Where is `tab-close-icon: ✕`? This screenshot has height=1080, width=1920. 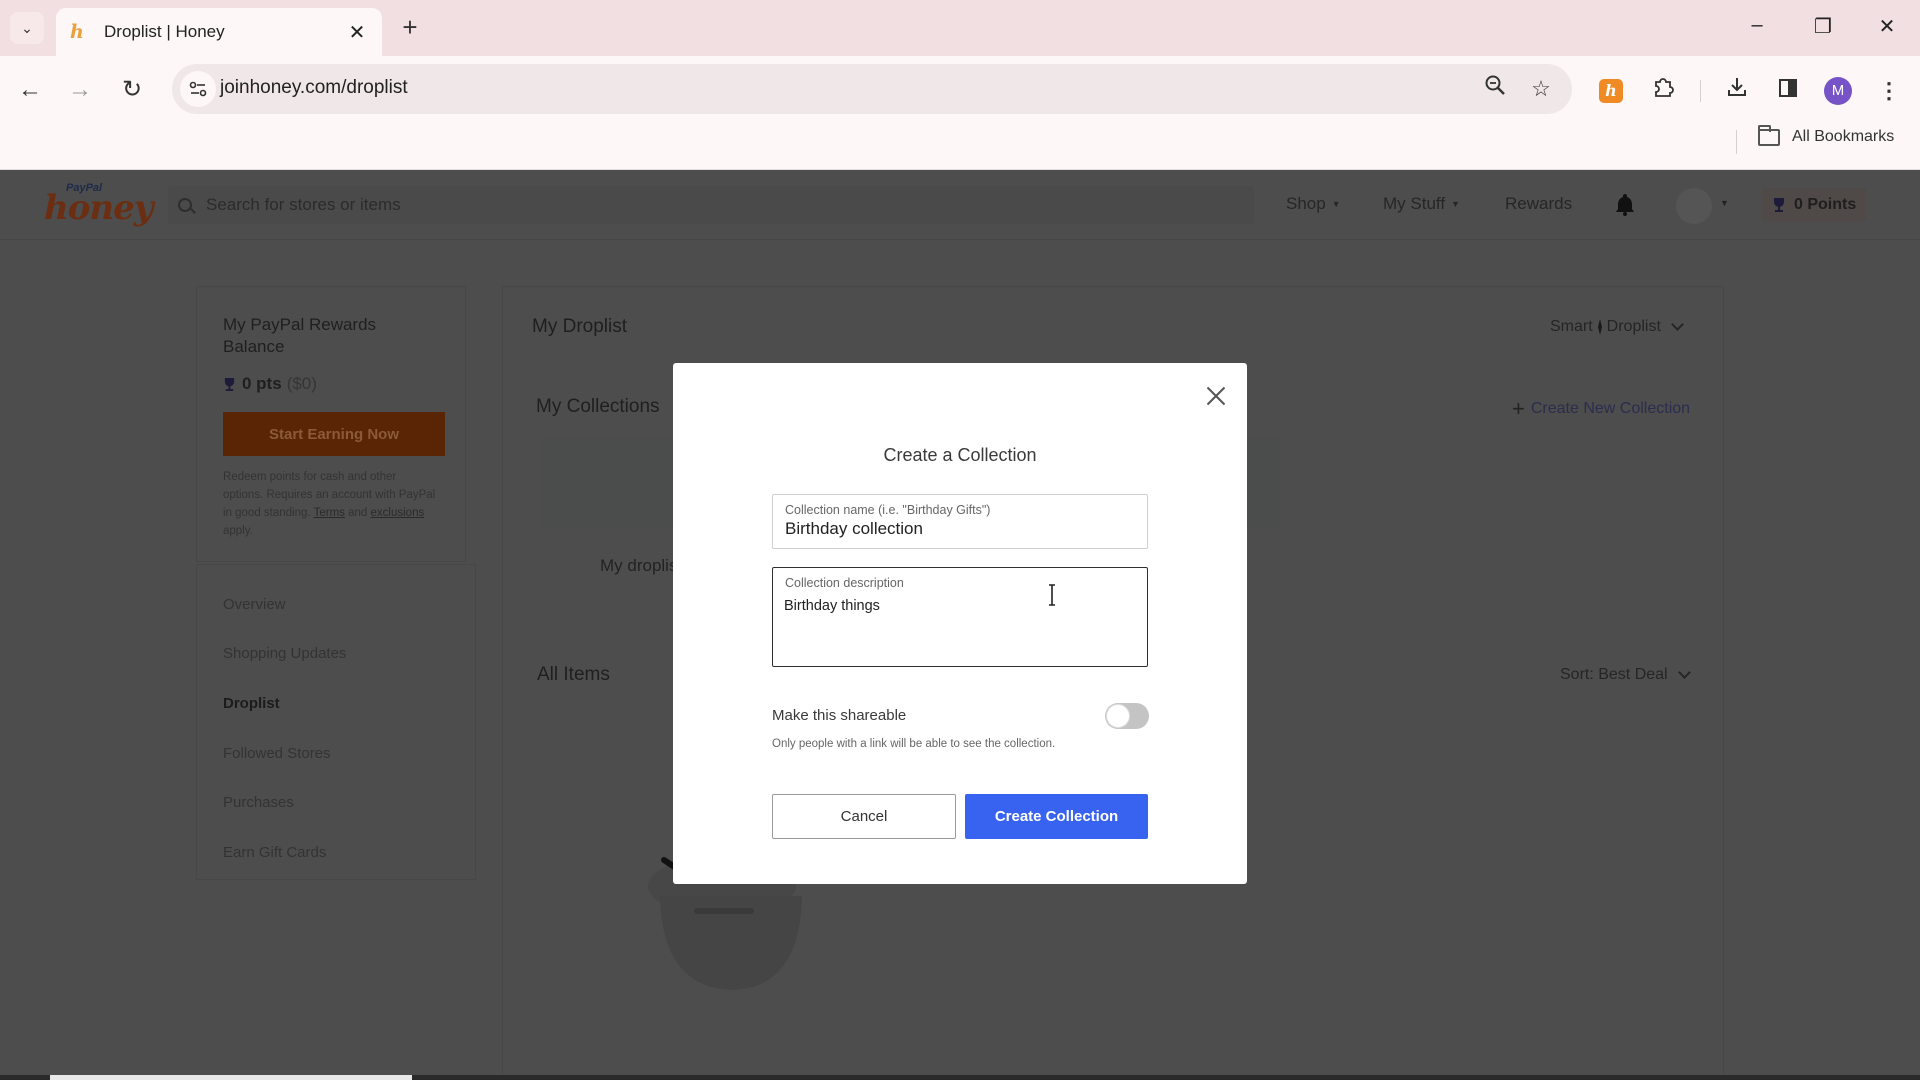 tab-close-icon: ✕ is located at coordinates (357, 32).